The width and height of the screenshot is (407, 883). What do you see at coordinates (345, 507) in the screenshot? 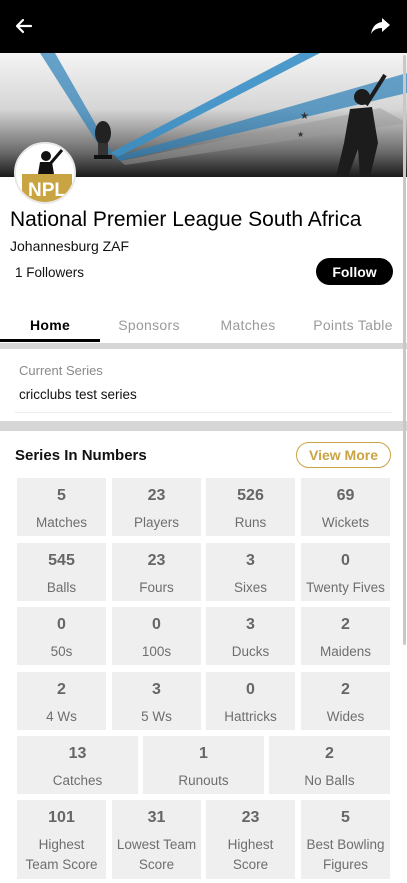
I see `stat-wickets: 69 Wickets` at bounding box center [345, 507].